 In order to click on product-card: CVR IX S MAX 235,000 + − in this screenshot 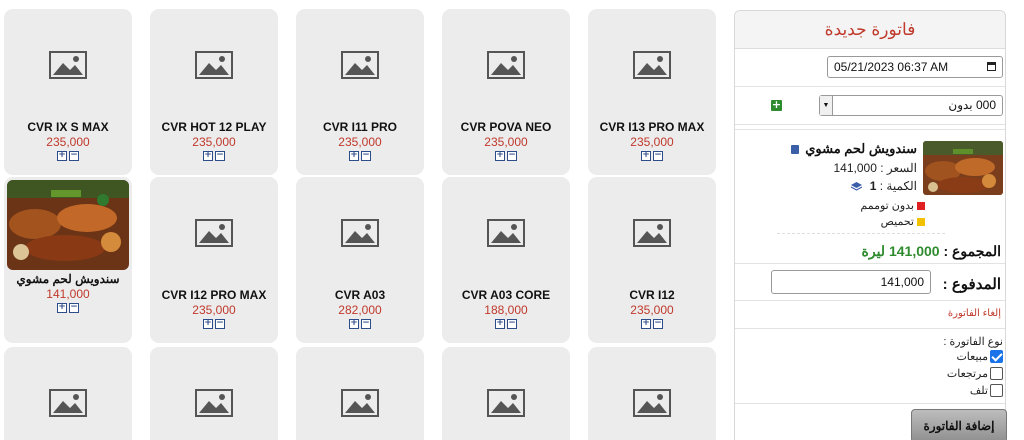, I will do `click(68, 92)`.